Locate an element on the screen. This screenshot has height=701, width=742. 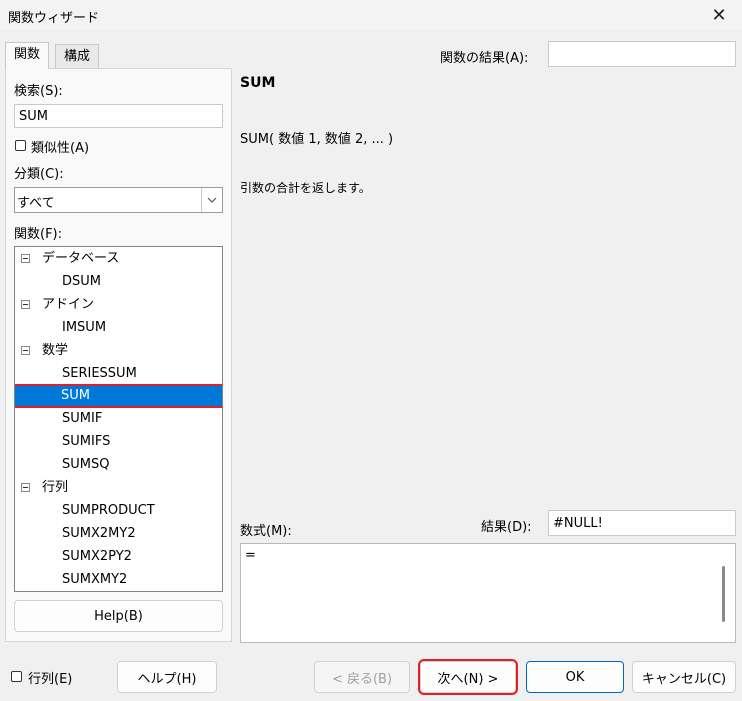
ok-button: OK is located at coordinates (575, 677).